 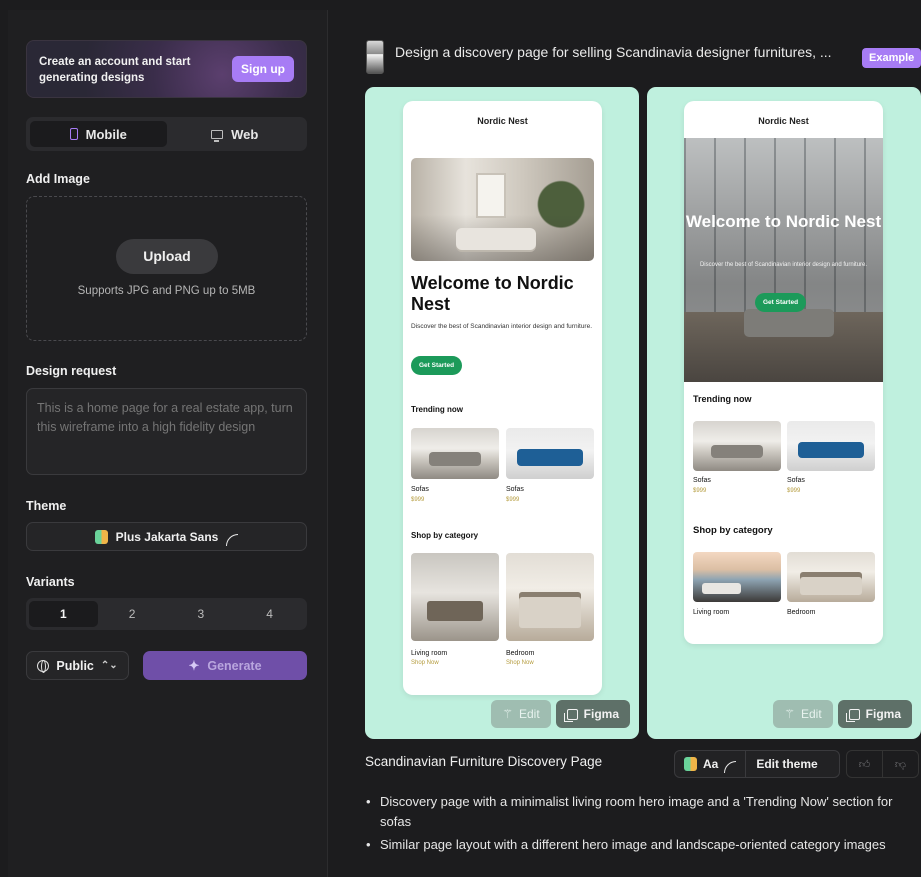 I want to click on edit-theme-button: Edit theme, so click(x=786, y=764).